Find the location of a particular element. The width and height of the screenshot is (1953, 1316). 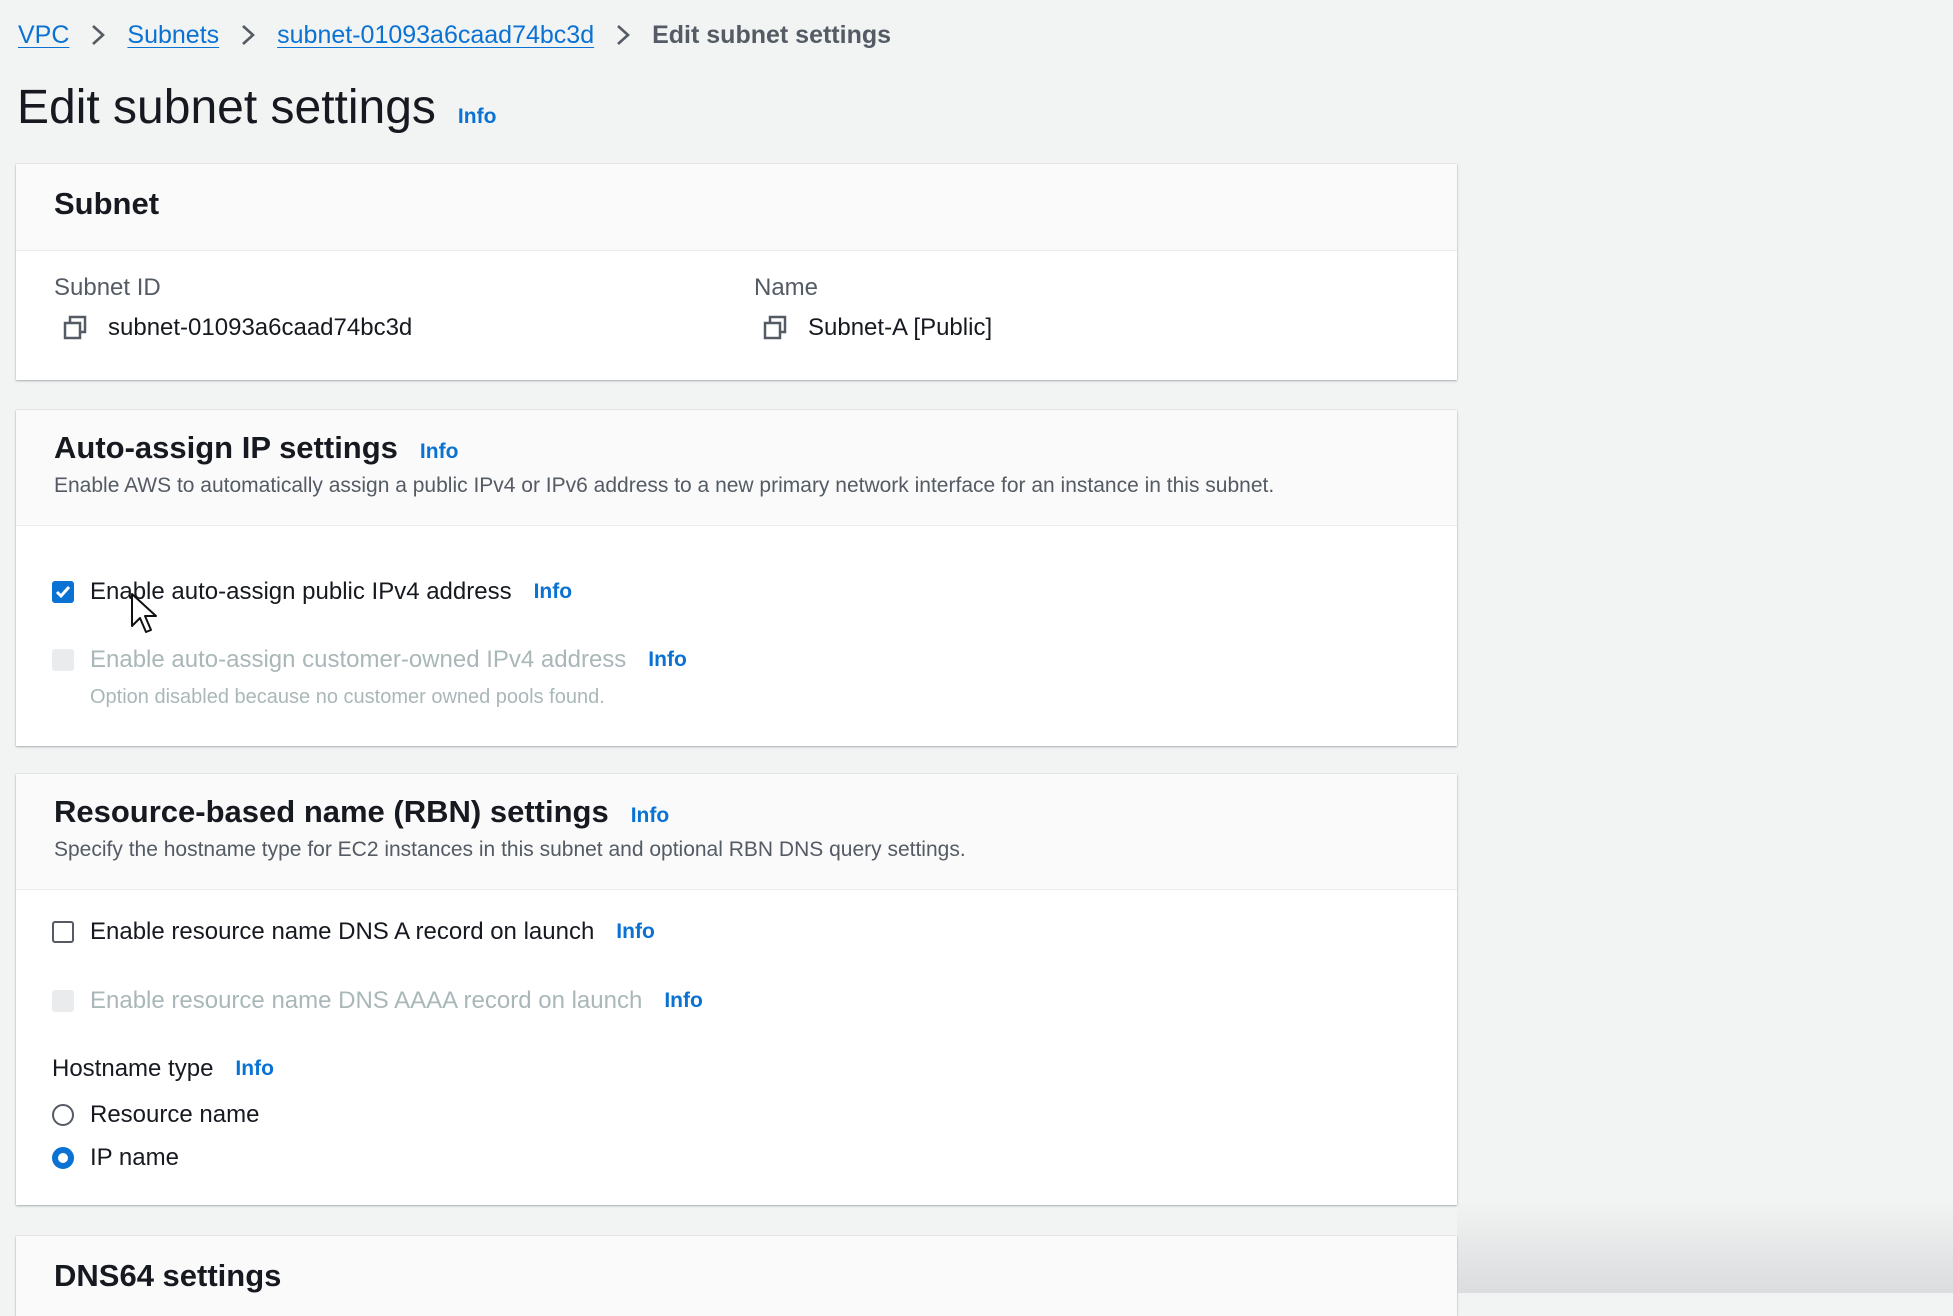

dns-a-record-checkbox is located at coordinates (63, 932).